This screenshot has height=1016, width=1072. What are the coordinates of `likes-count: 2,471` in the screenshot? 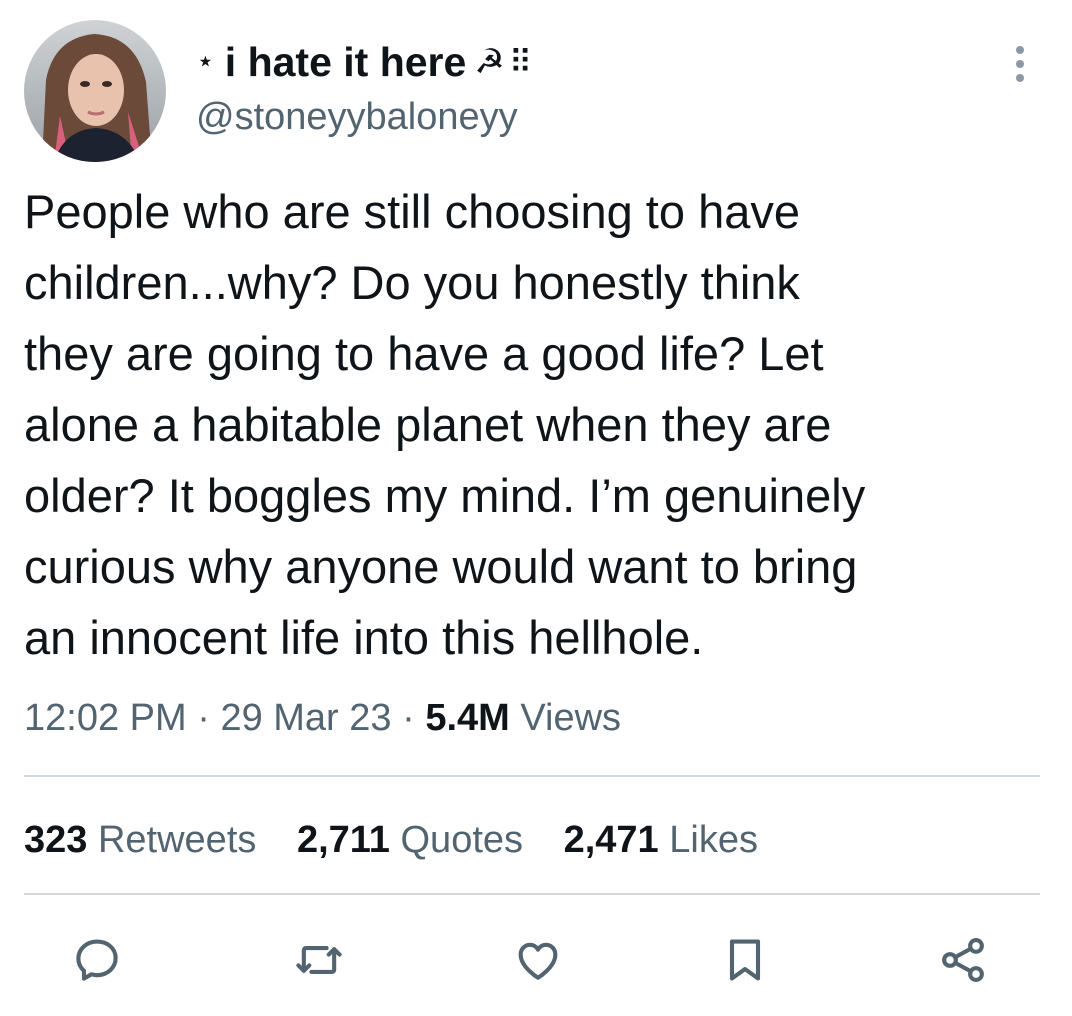 It's located at (611, 840).